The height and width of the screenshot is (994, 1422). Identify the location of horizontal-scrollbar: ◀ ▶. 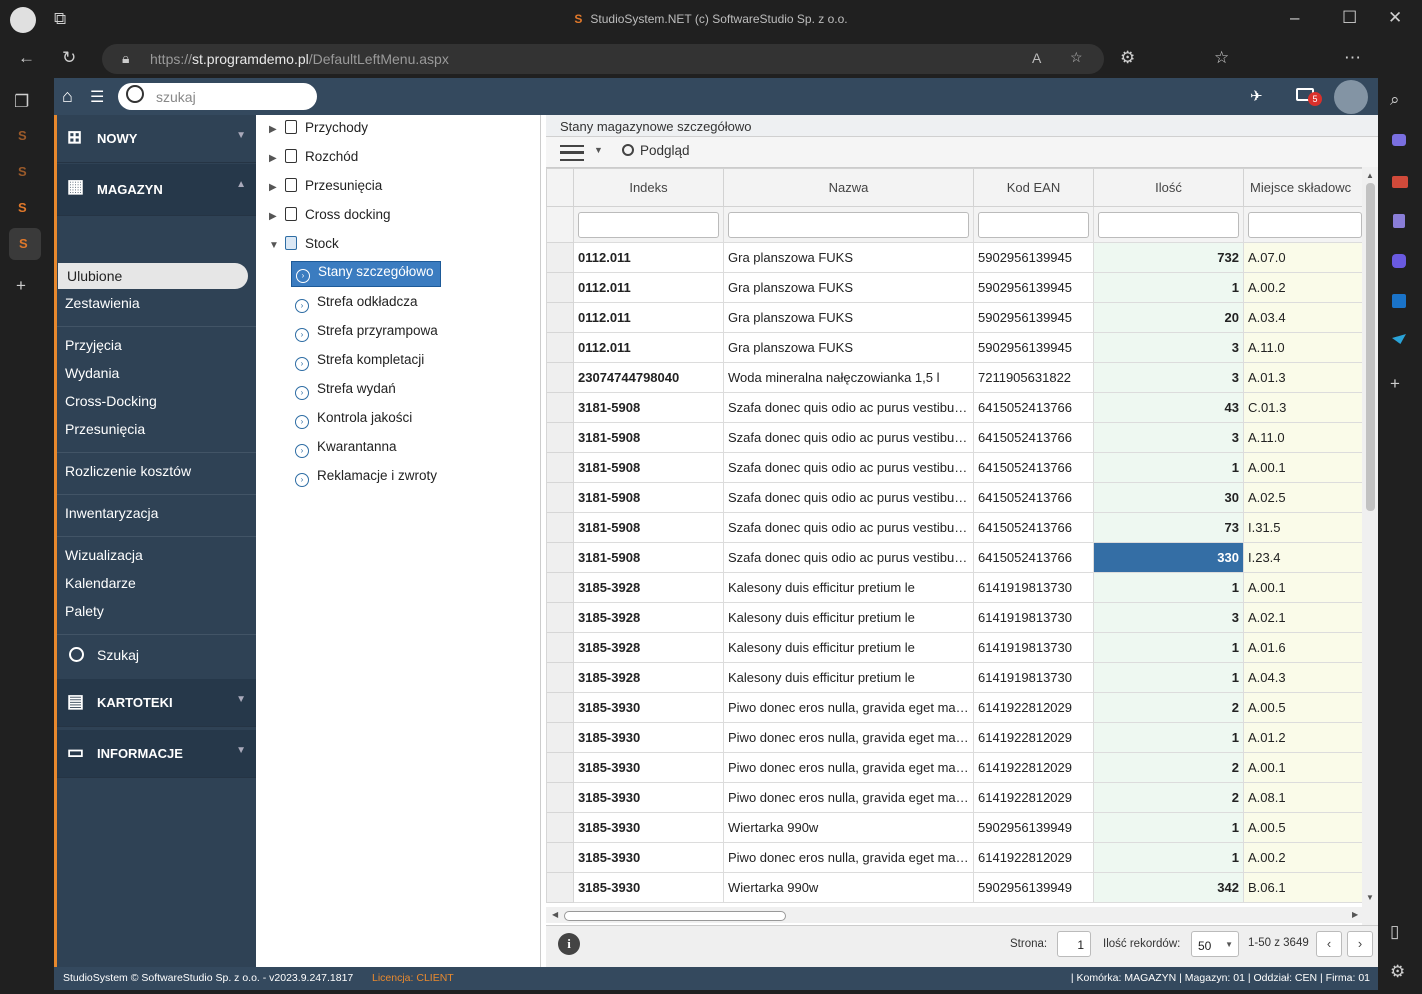
(954, 915).